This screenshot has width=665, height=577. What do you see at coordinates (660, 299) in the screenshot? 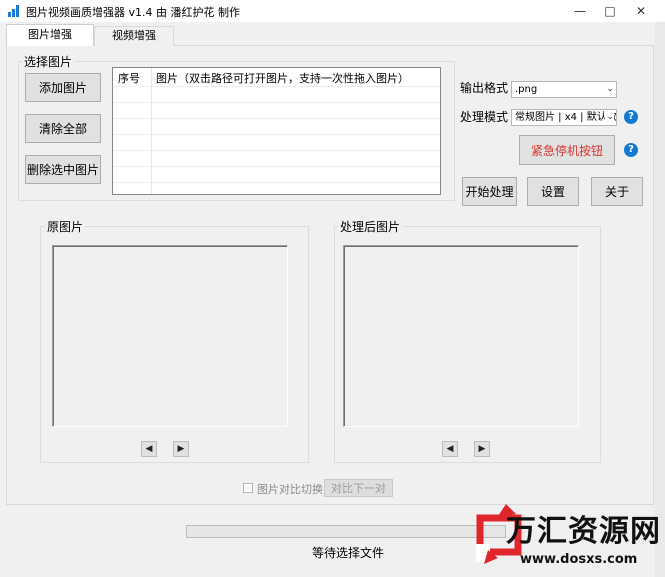
I see `desktop-background` at bounding box center [660, 299].